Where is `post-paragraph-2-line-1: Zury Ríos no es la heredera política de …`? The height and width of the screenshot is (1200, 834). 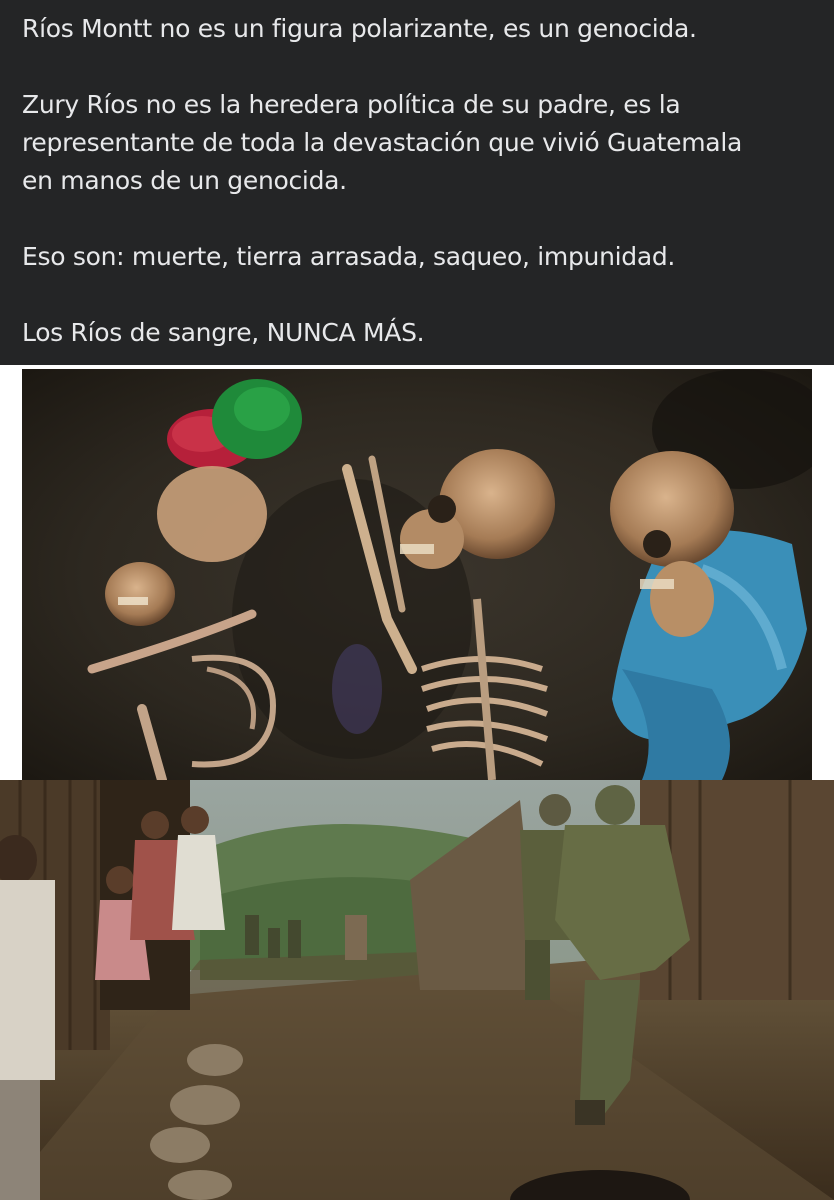
post-paragraph-2-line-1: Zury Ríos no es la heredera política de … is located at coordinates (351, 104).